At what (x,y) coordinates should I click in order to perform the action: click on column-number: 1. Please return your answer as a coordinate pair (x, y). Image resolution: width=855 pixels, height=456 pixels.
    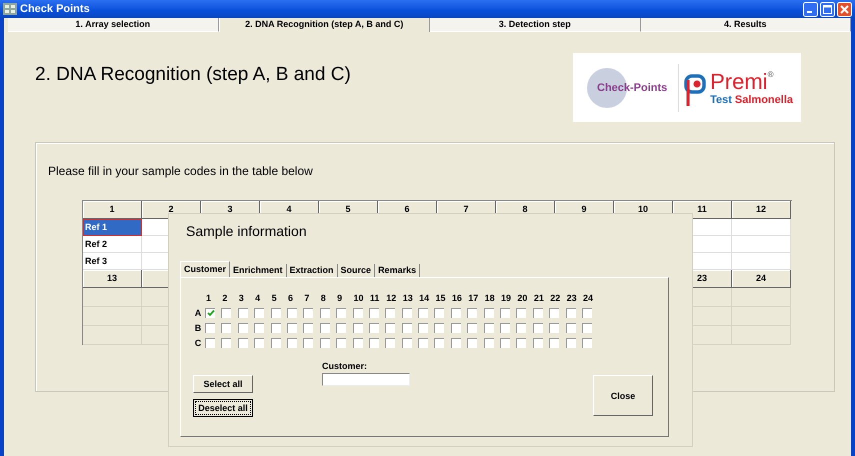
    Looking at the image, I should click on (208, 297).